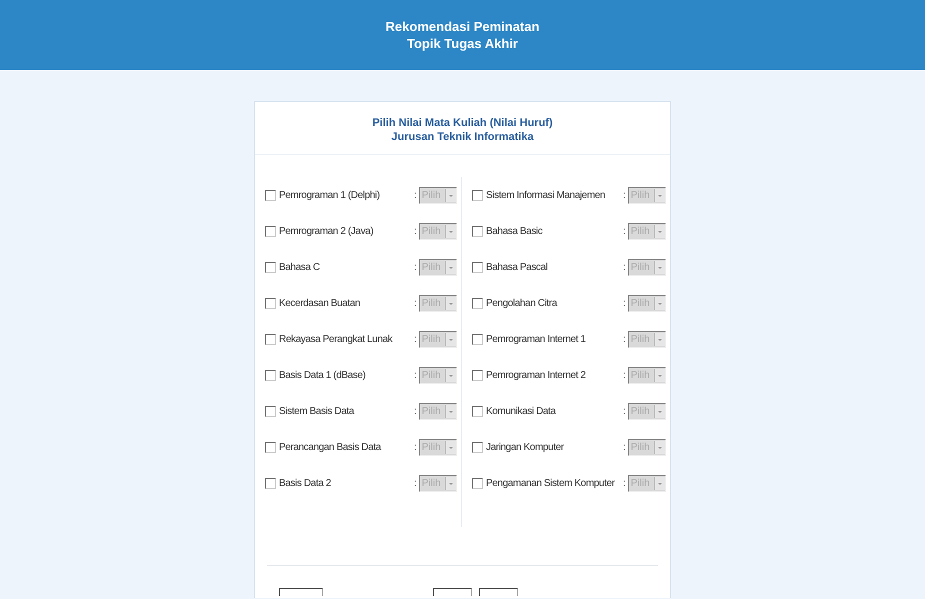 This screenshot has width=925, height=599. I want to click on course-label: Bahasa C, so click(300, 267).